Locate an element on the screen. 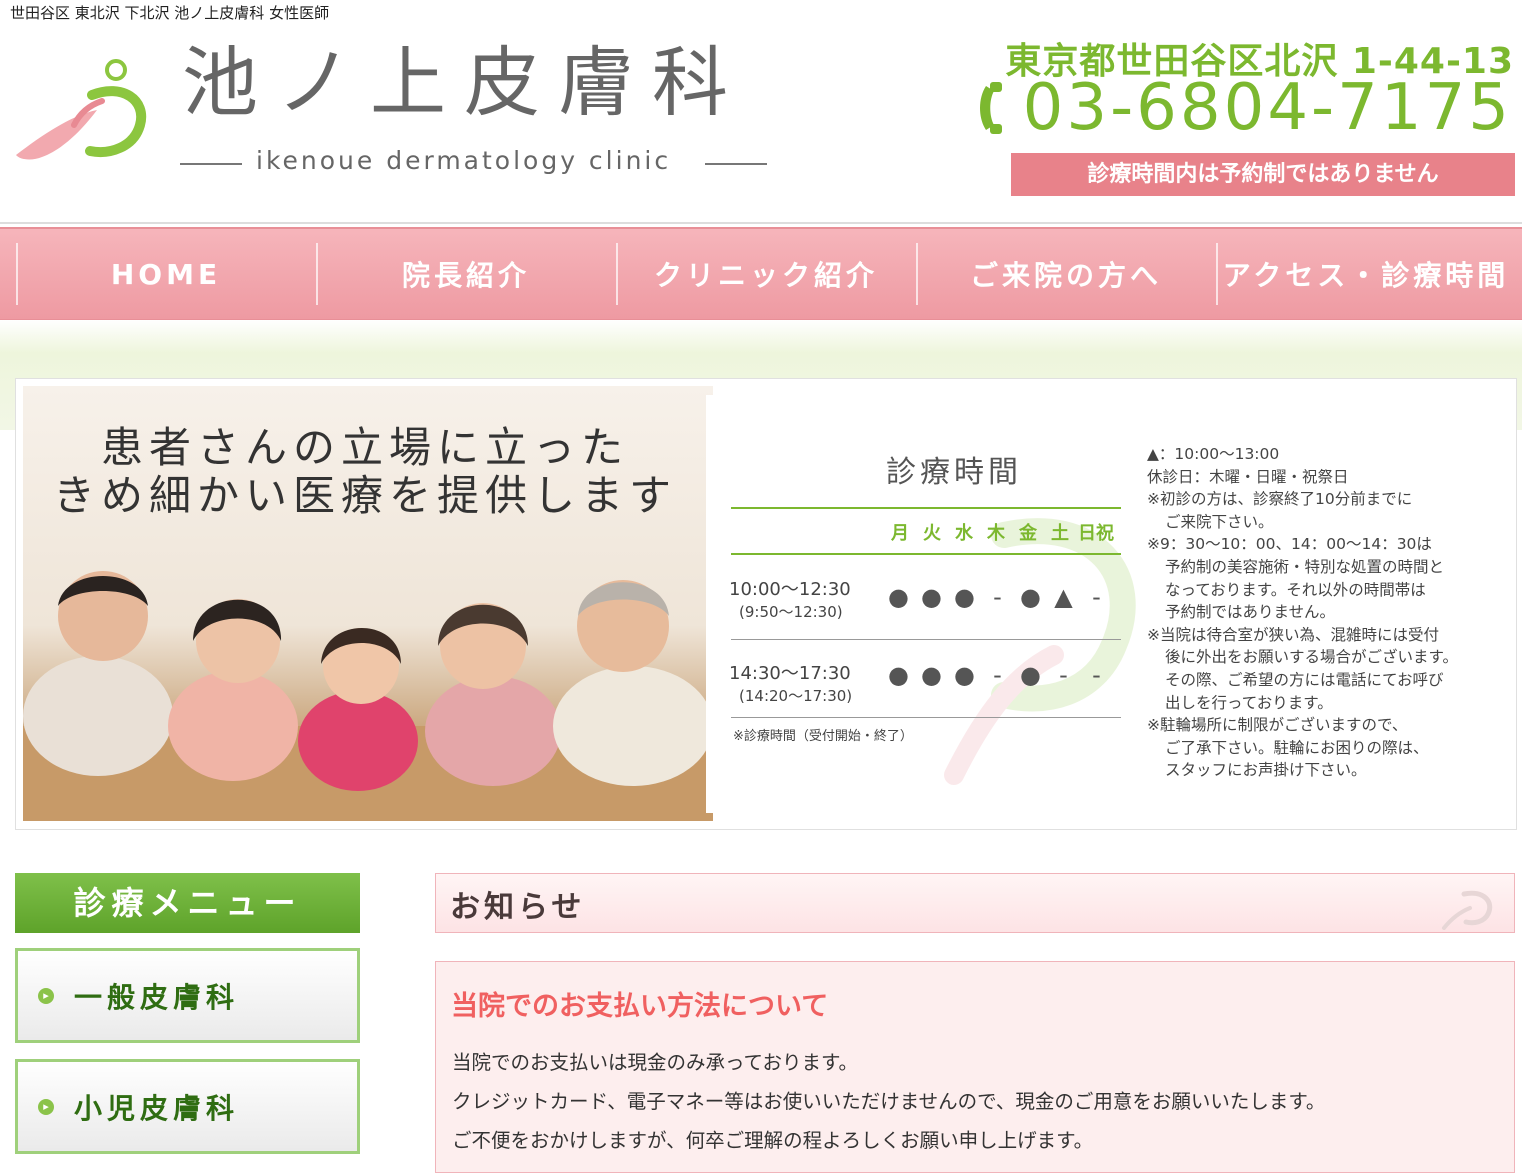 This screenshot has height=1173, width=1522. hours-rule-top is located at coordinates (926, 508).